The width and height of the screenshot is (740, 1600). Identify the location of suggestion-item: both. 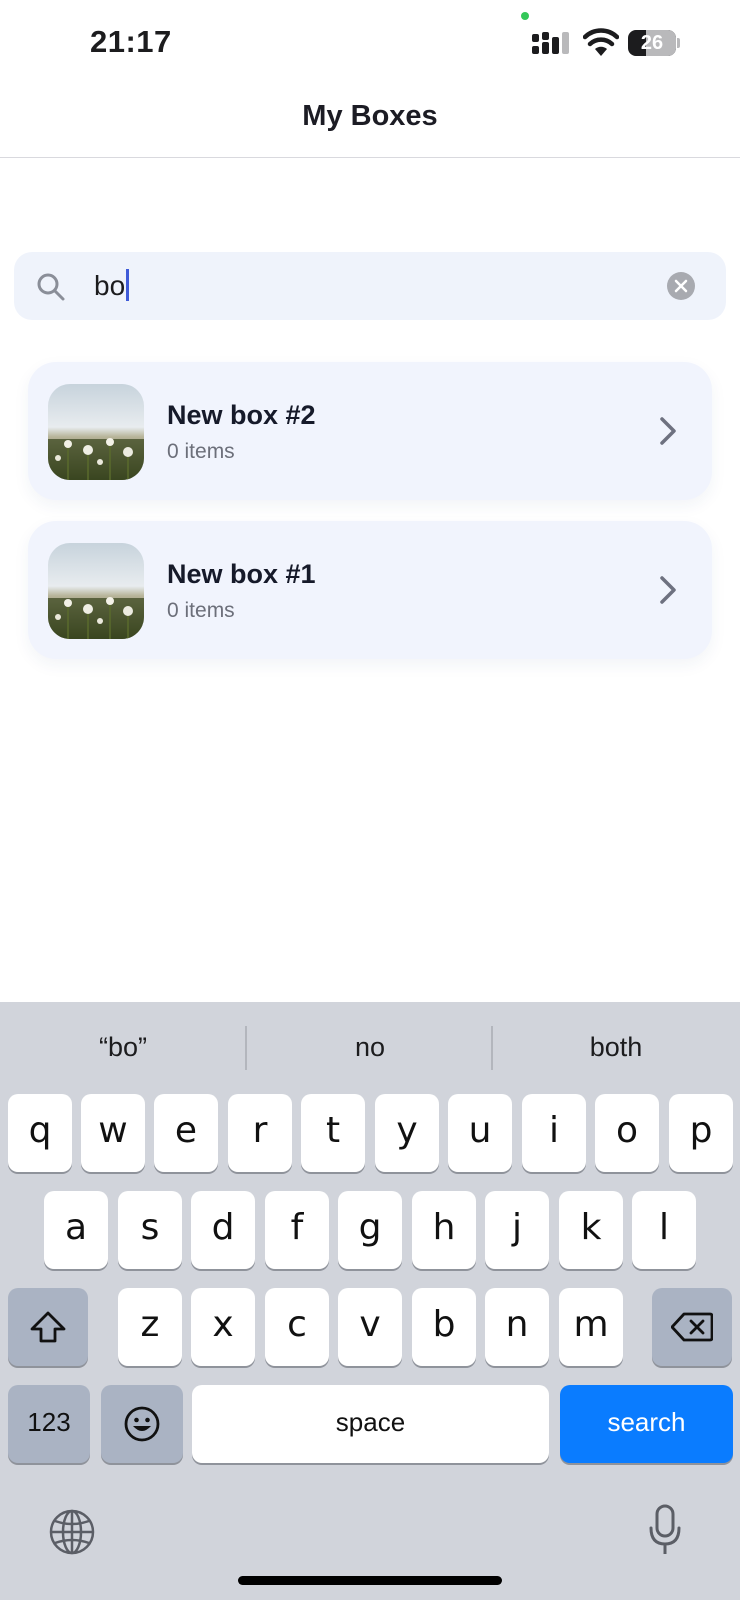
(616, 1047).